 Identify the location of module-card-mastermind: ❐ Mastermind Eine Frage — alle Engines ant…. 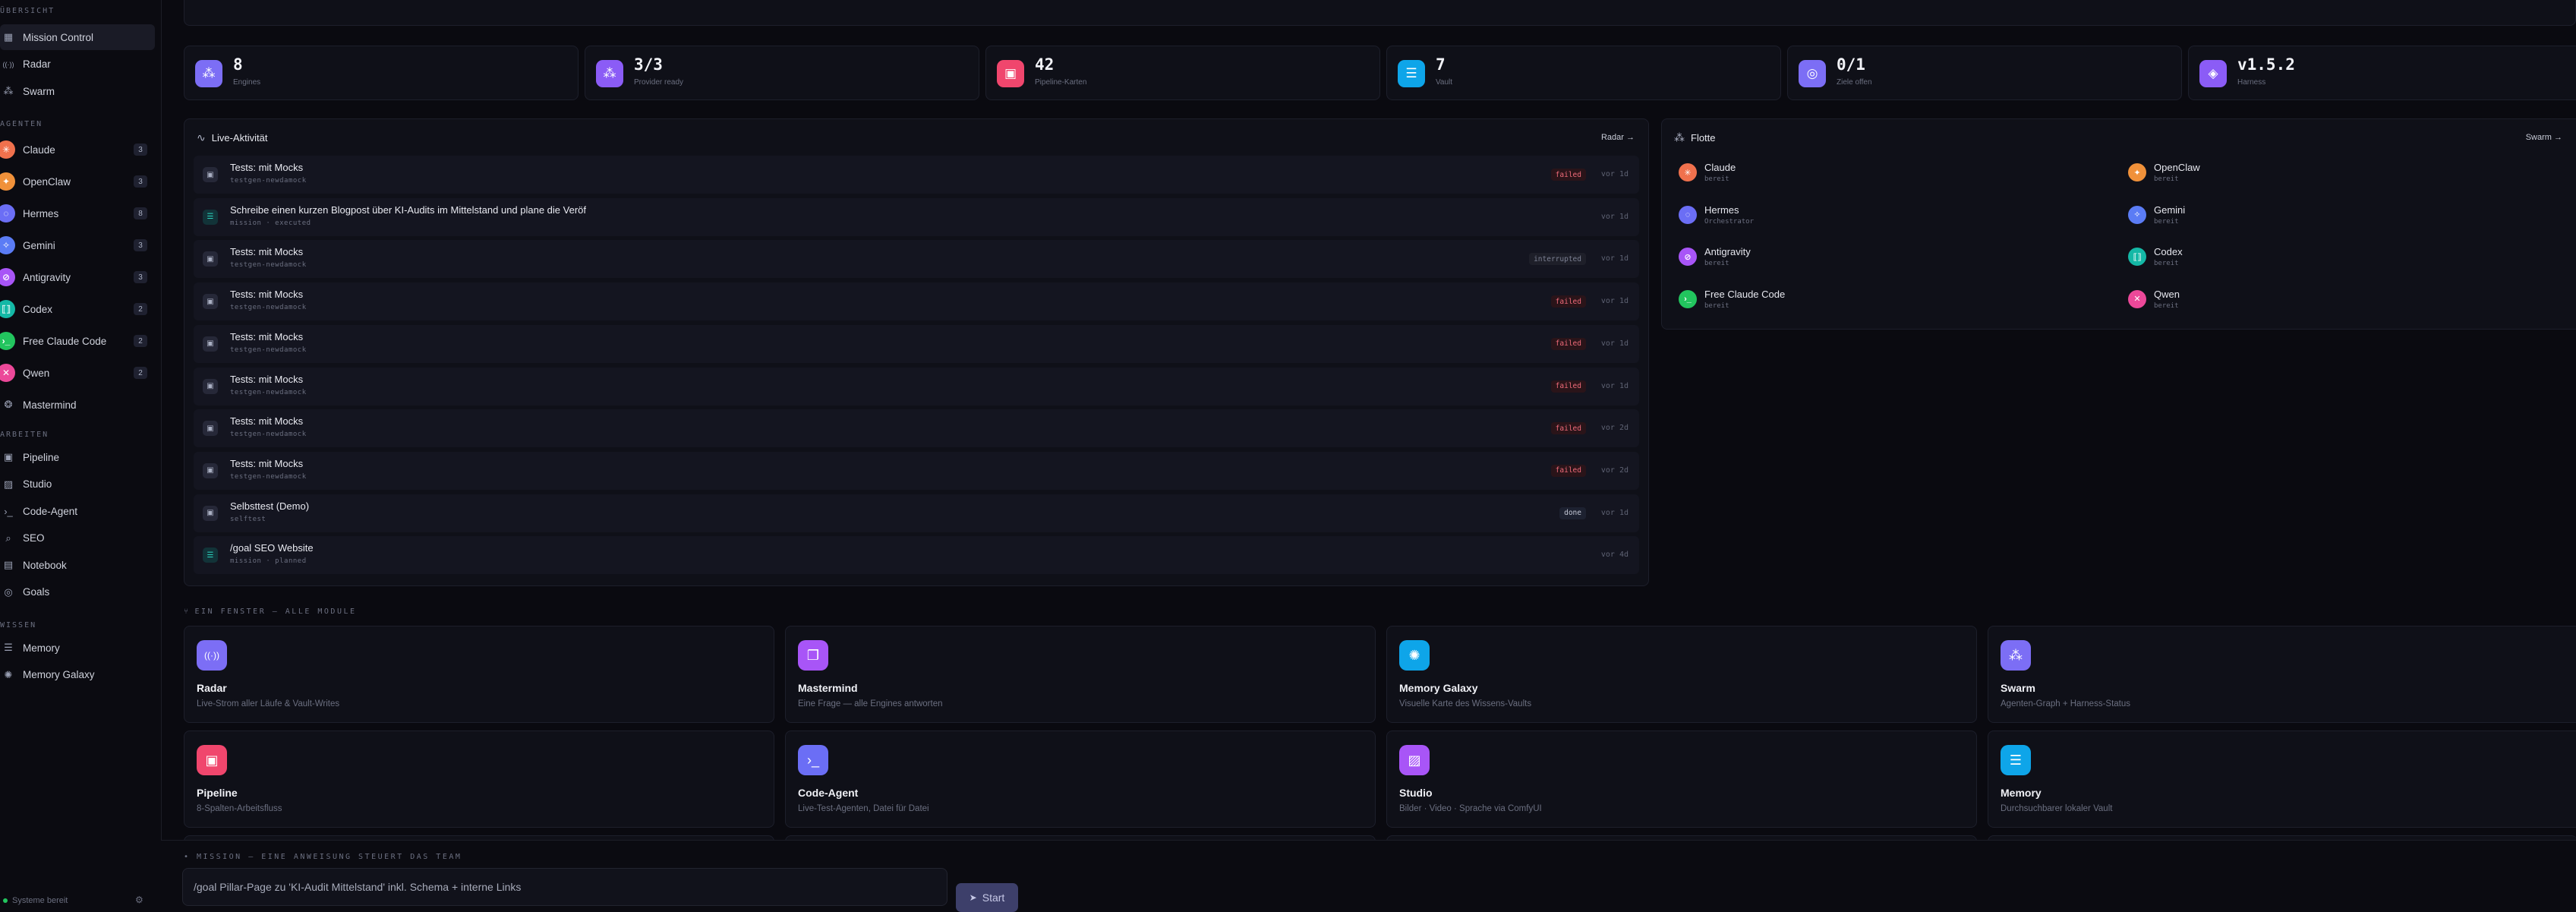
(1080, 674).